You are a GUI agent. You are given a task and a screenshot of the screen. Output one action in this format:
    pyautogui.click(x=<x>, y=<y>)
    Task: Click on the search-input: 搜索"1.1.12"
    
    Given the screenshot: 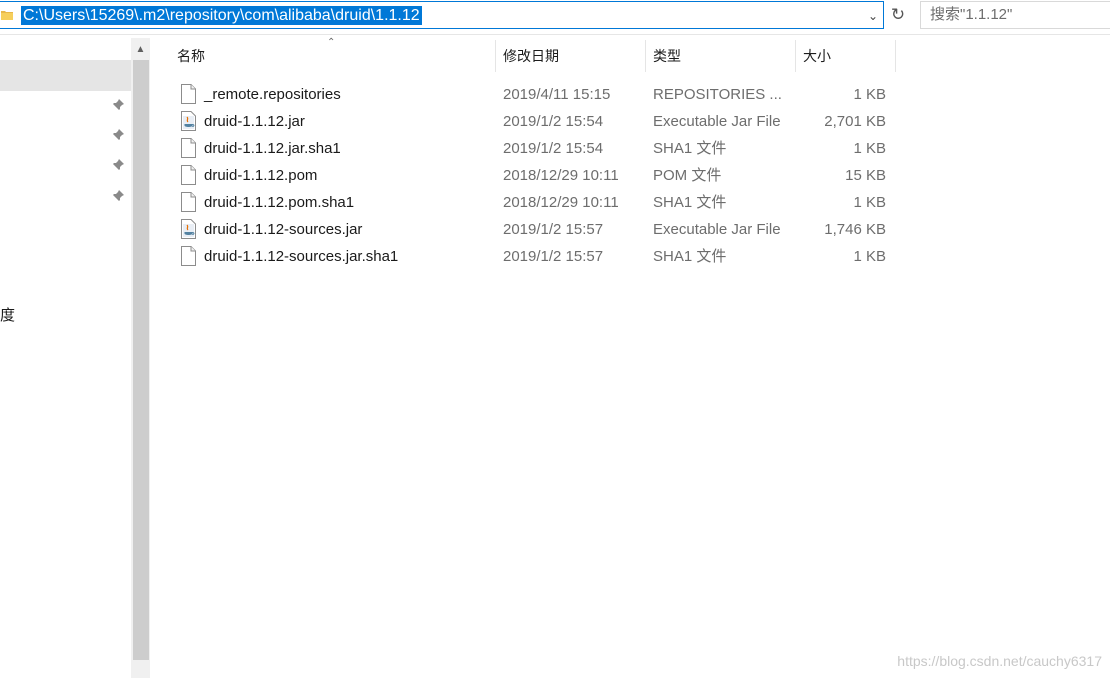 What is the action you would take?
    pyautogui.click(x=1015, y=15)
    